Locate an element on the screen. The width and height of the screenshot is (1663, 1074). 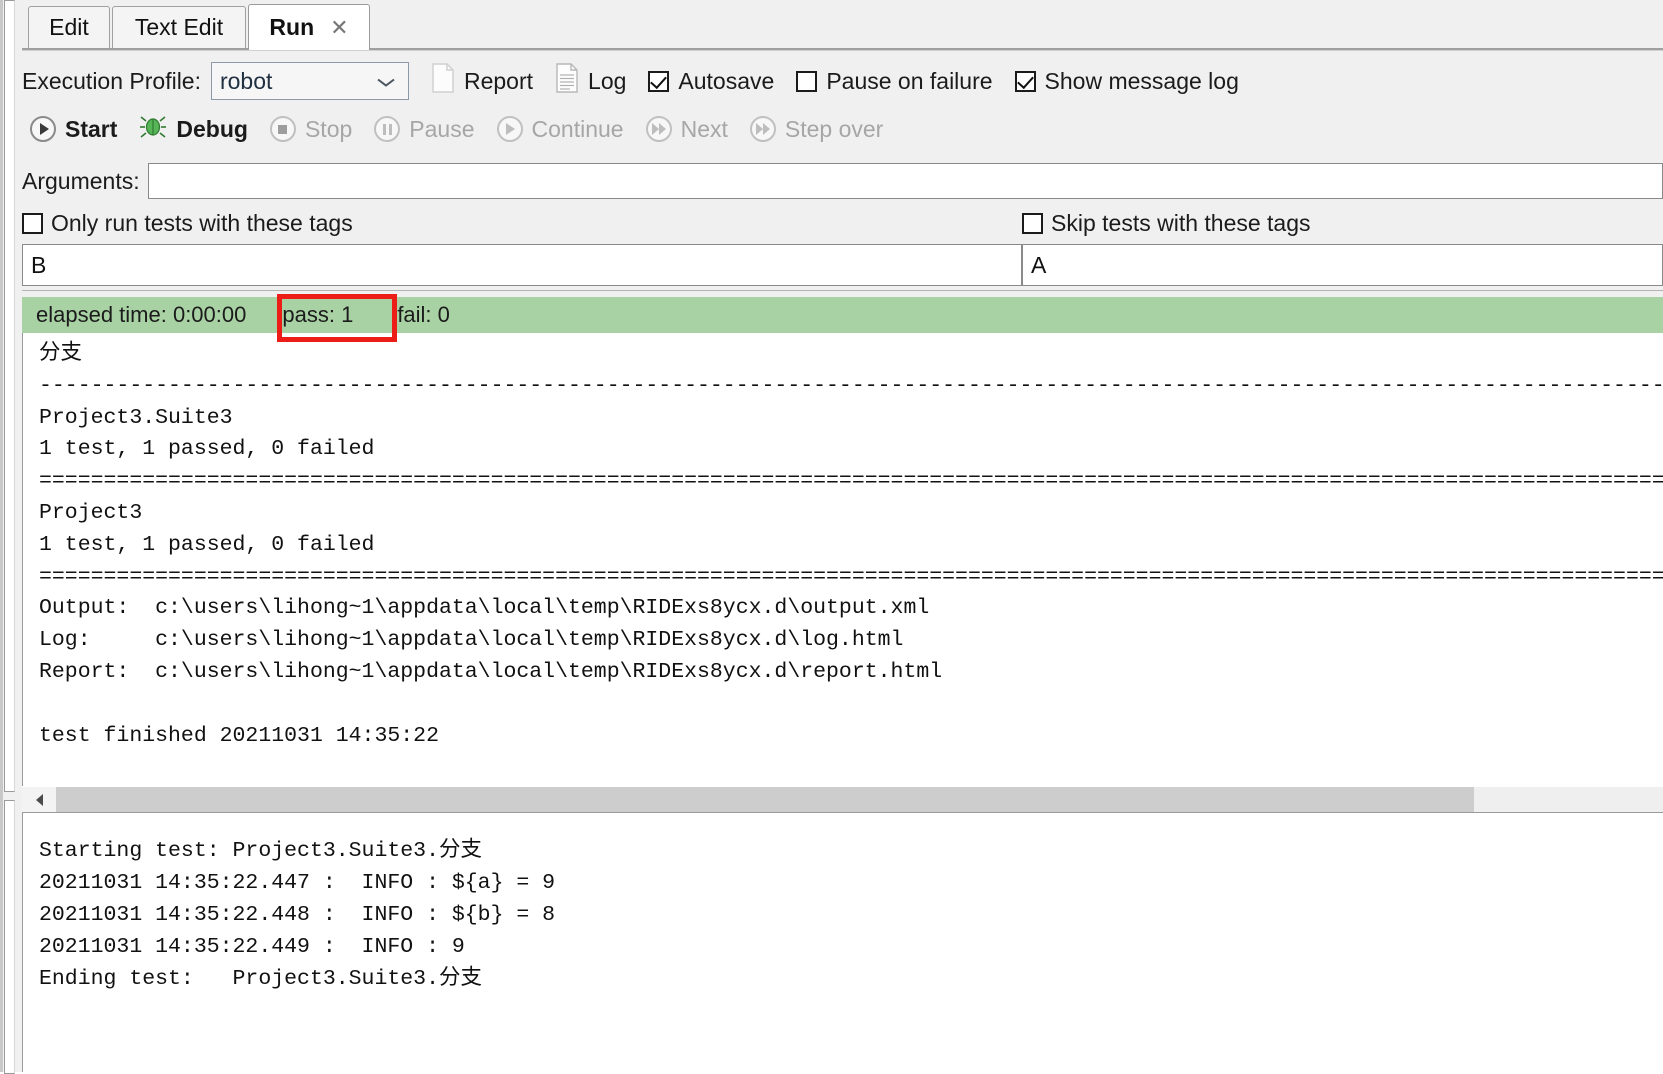
console-horizontal-scrollbar is located at coordinates (842, 799).